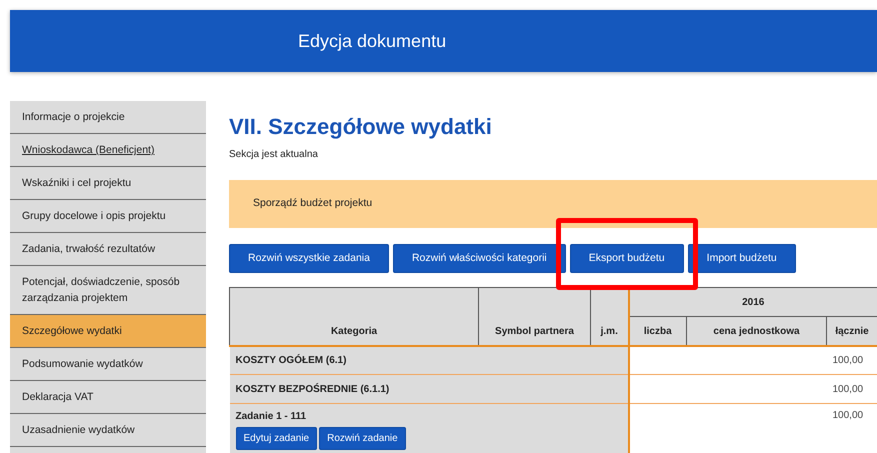 The image size is (877, 453). I want to click on sidebar-item: Zadania, trwałość rezultatów, so click(108, 249).